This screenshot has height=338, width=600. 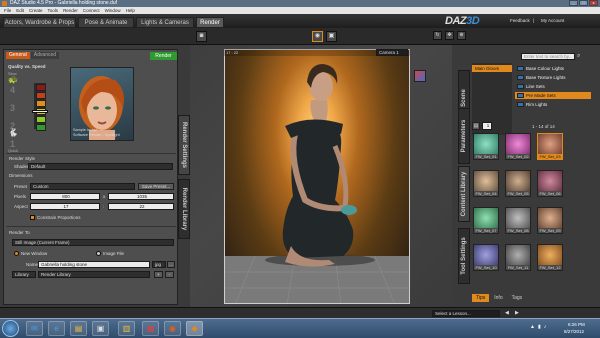 I want to click on add-library-button: +, so click(x=158, y=274).